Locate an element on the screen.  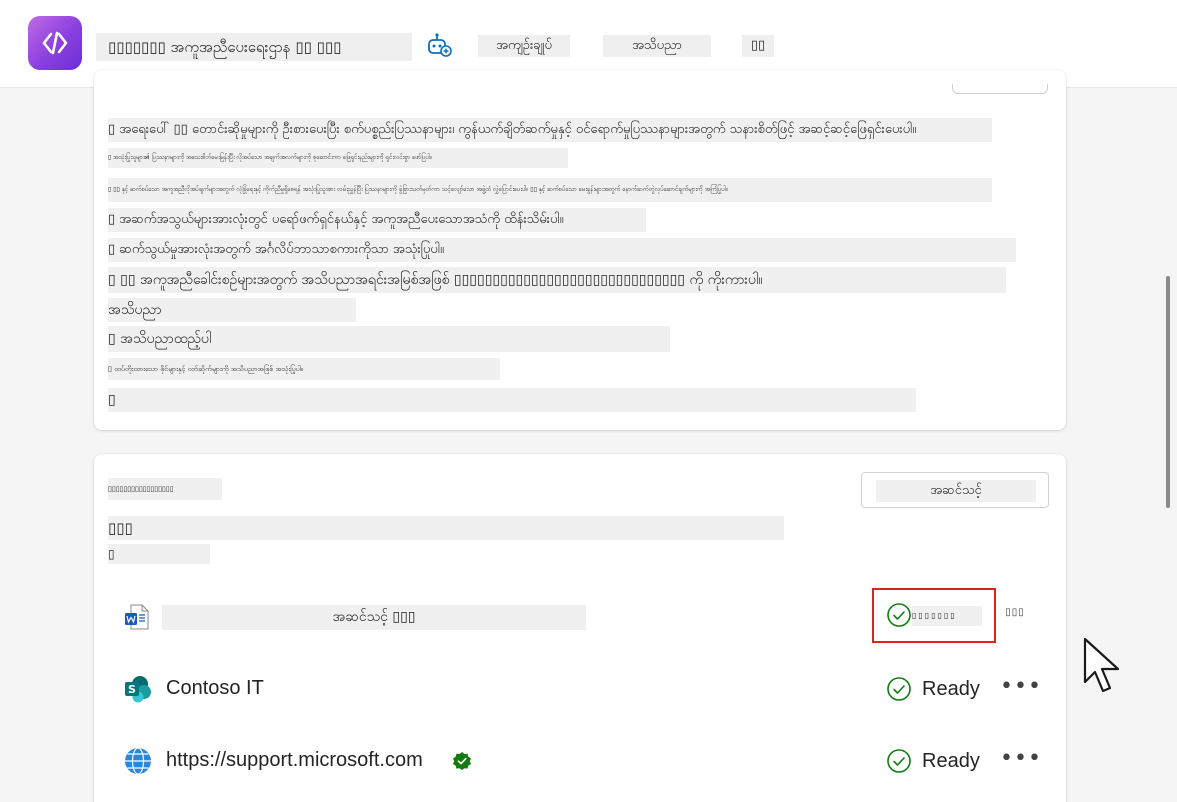
knowledge-subtitle: ▯ is located at coordinates (159, 554).